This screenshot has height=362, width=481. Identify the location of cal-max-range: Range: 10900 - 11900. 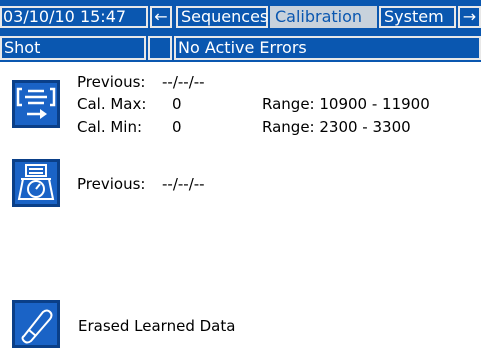
(346, 104).